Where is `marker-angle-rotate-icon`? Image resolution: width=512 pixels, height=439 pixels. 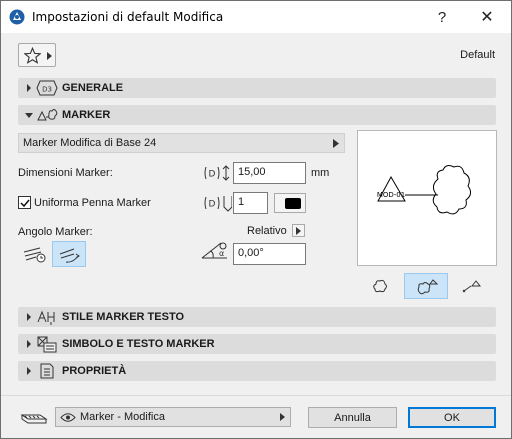 marker-angle-rotate-icon is located at coordinates (69, 255).